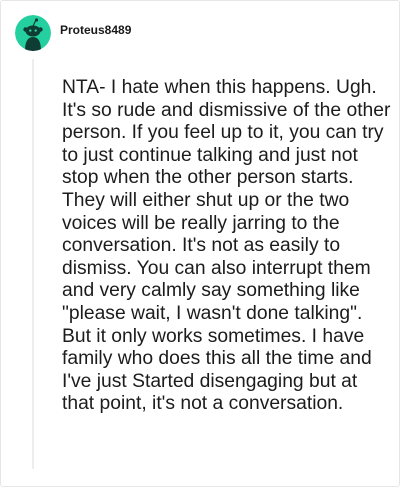  I want to click on comment-header: Proteus8489, so click(73, 33).